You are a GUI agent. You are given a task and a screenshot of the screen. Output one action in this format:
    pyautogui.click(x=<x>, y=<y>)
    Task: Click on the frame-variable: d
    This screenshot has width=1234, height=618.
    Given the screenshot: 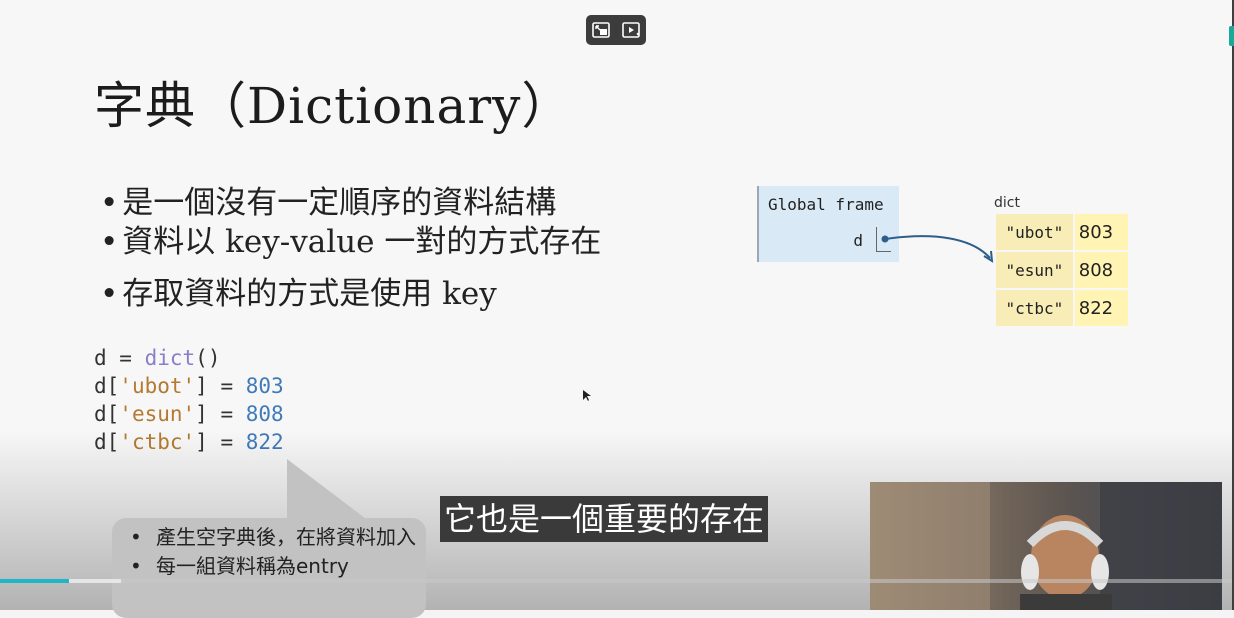 What is the action you would take?
    pyautogui.click(x=858, y=240)
    